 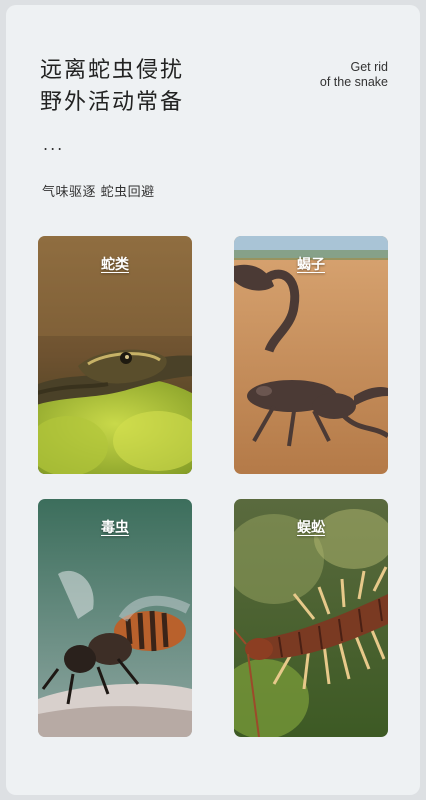 I want to click on tile-label-snake: 蛇类, so click(x=115, y=265).